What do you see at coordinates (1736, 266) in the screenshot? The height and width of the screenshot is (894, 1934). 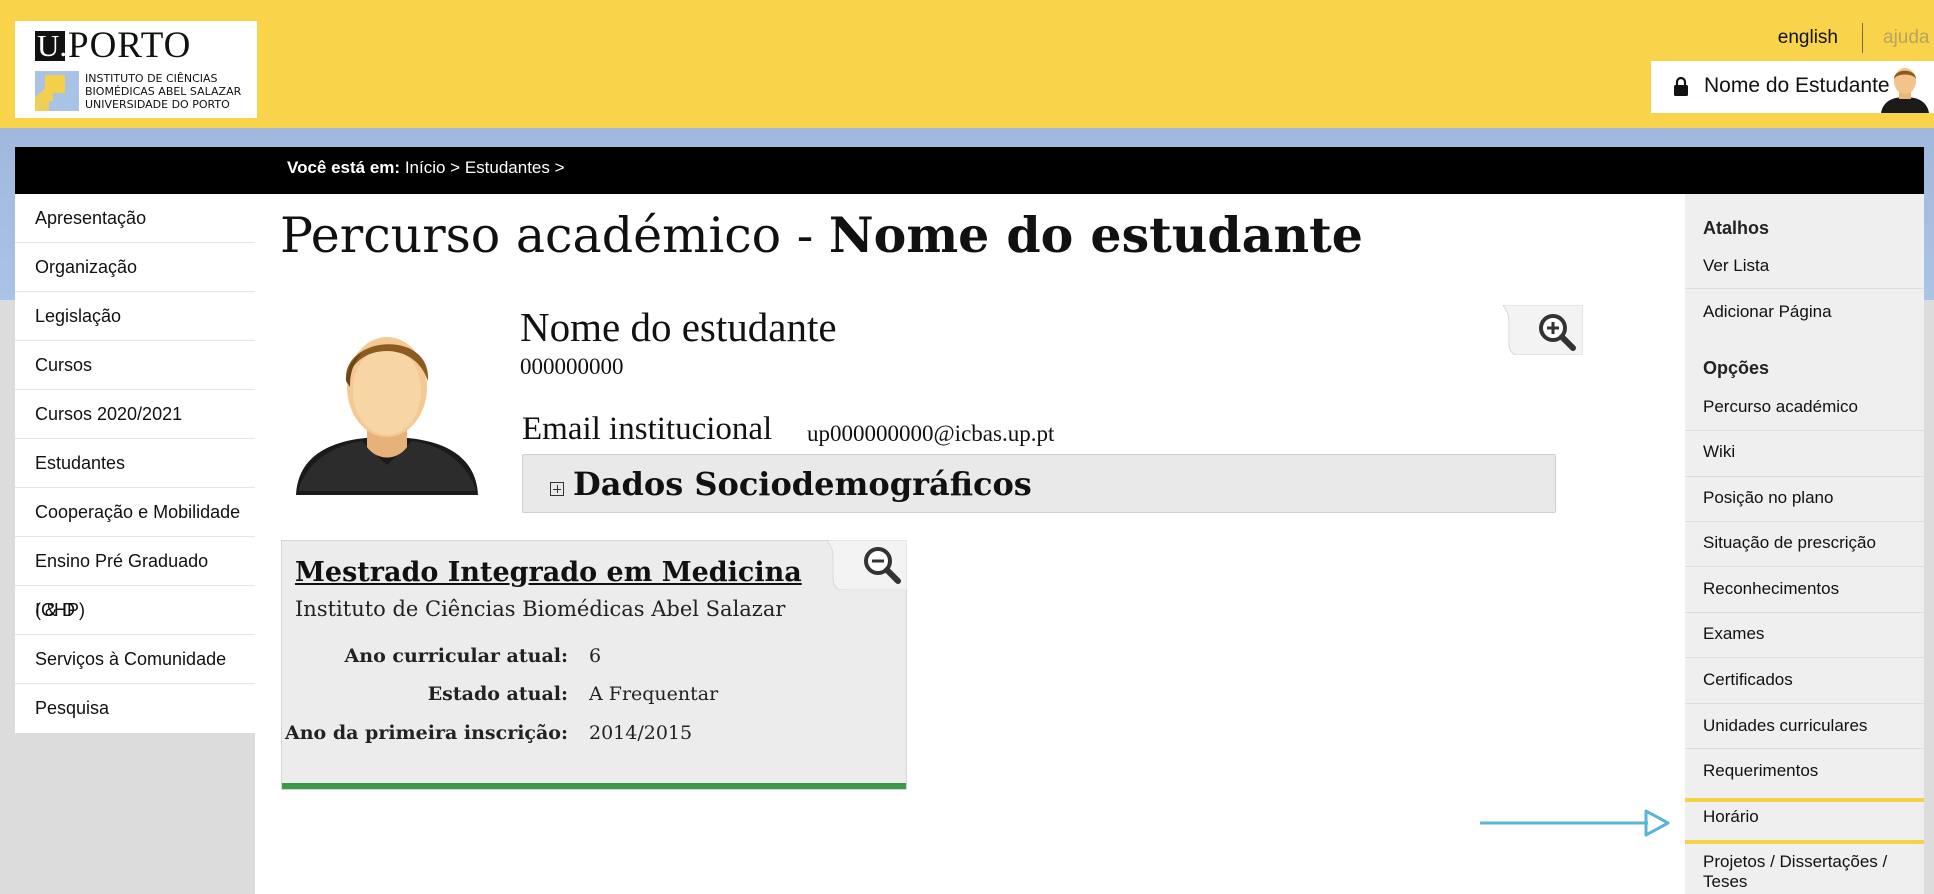 I see `shortcut-ver-lista: Ver Lista` at bounding box center [1736, 266].